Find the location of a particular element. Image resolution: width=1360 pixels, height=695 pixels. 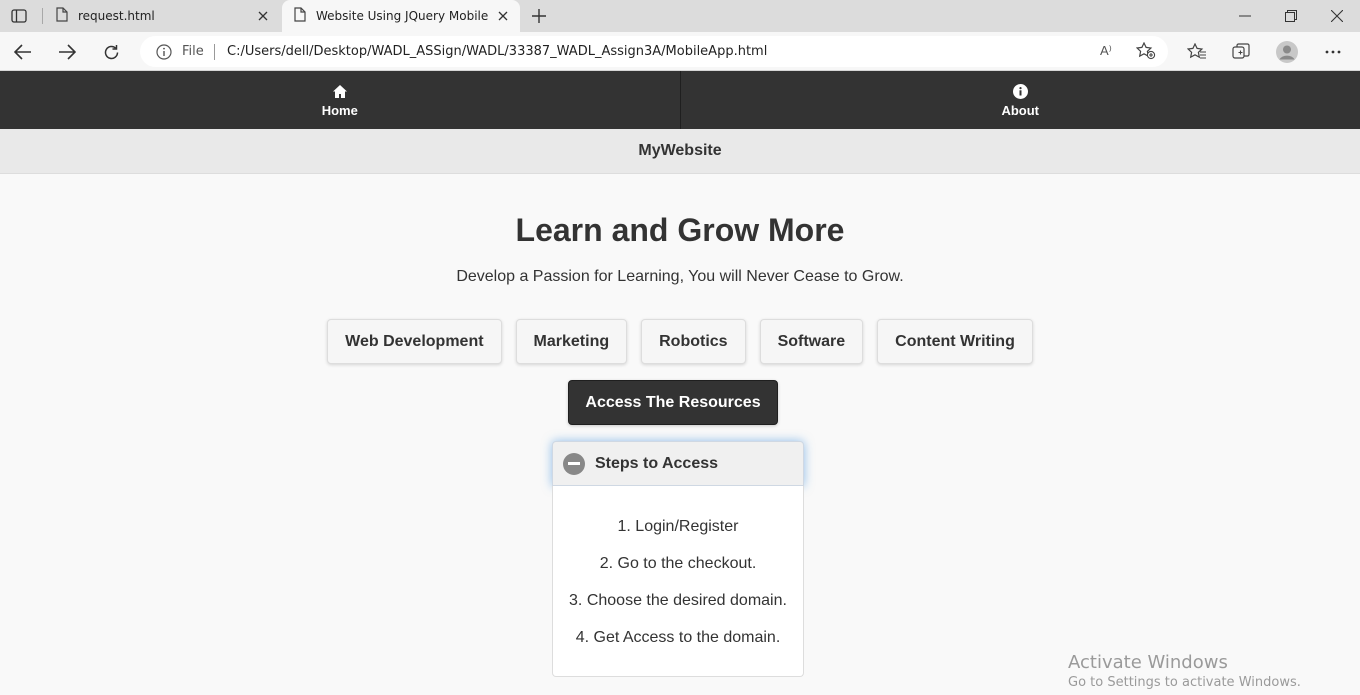

new-tab-icon is located at coordinates (539, 16).